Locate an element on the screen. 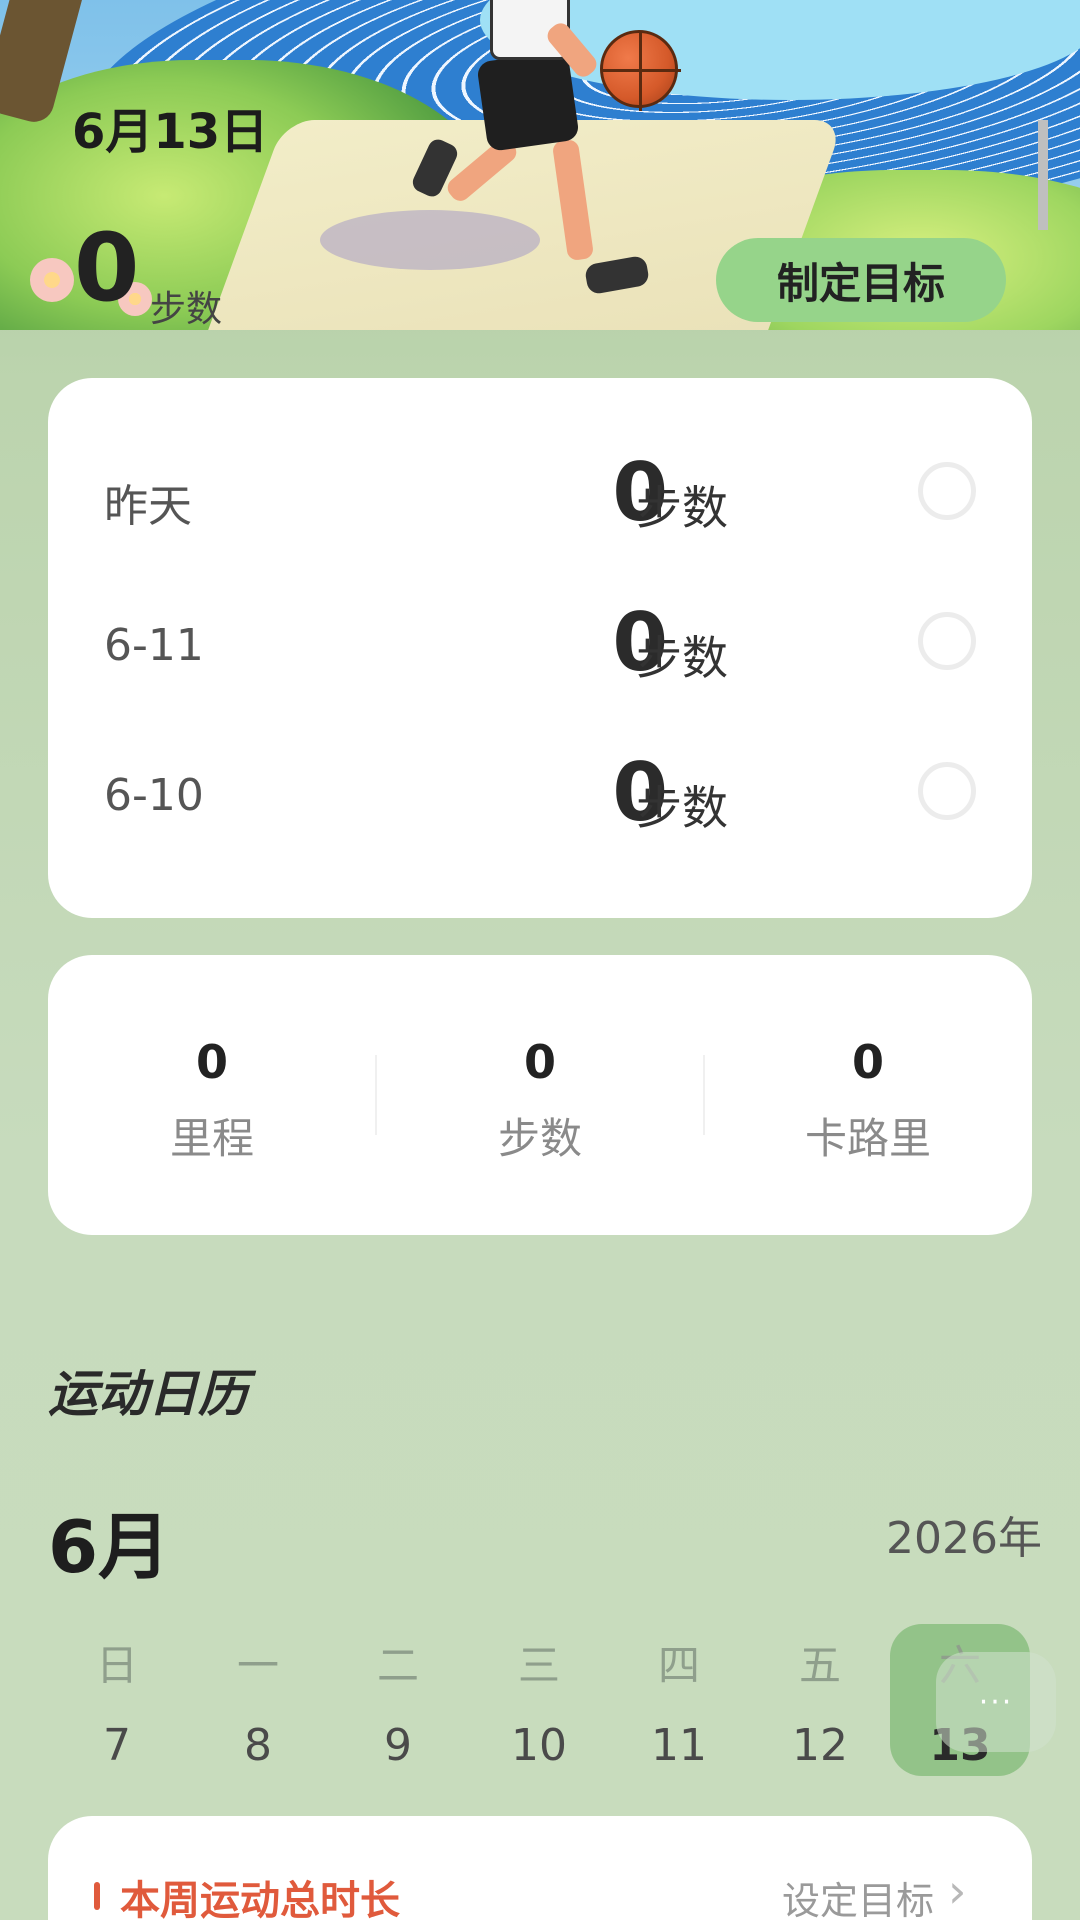 This screenshot has height=1920, width=1080. pole-illustration is located at coordinates (1043, 175).